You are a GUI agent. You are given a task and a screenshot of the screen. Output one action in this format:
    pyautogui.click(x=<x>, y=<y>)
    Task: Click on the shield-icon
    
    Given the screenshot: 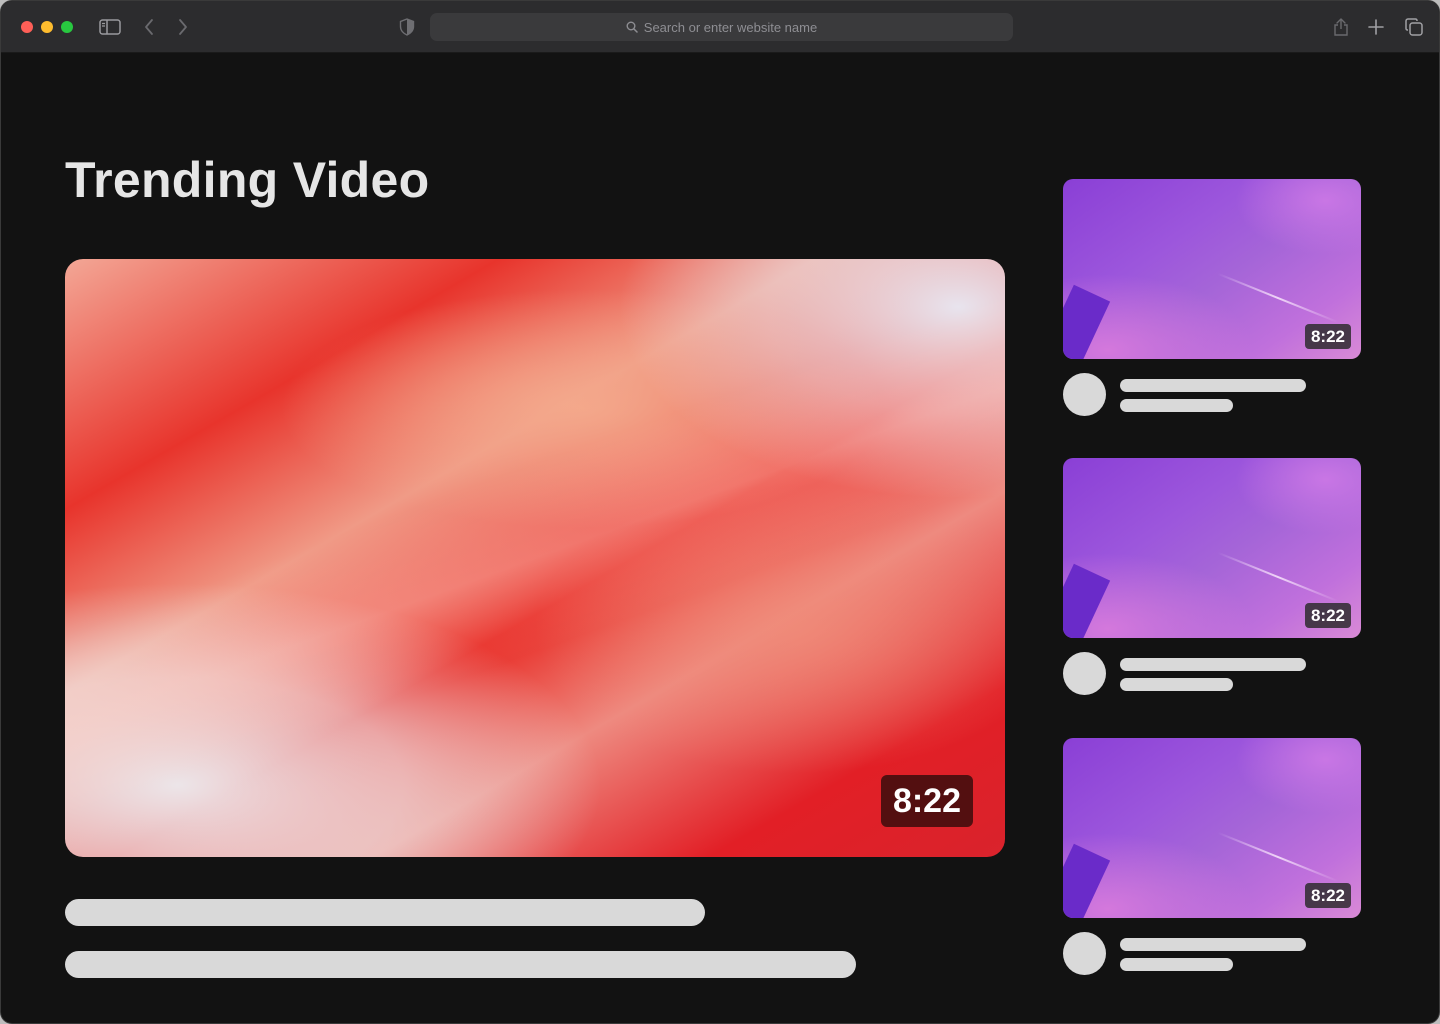 What is the action you would take?
    pyautogui.click(x=407, y=27)
    